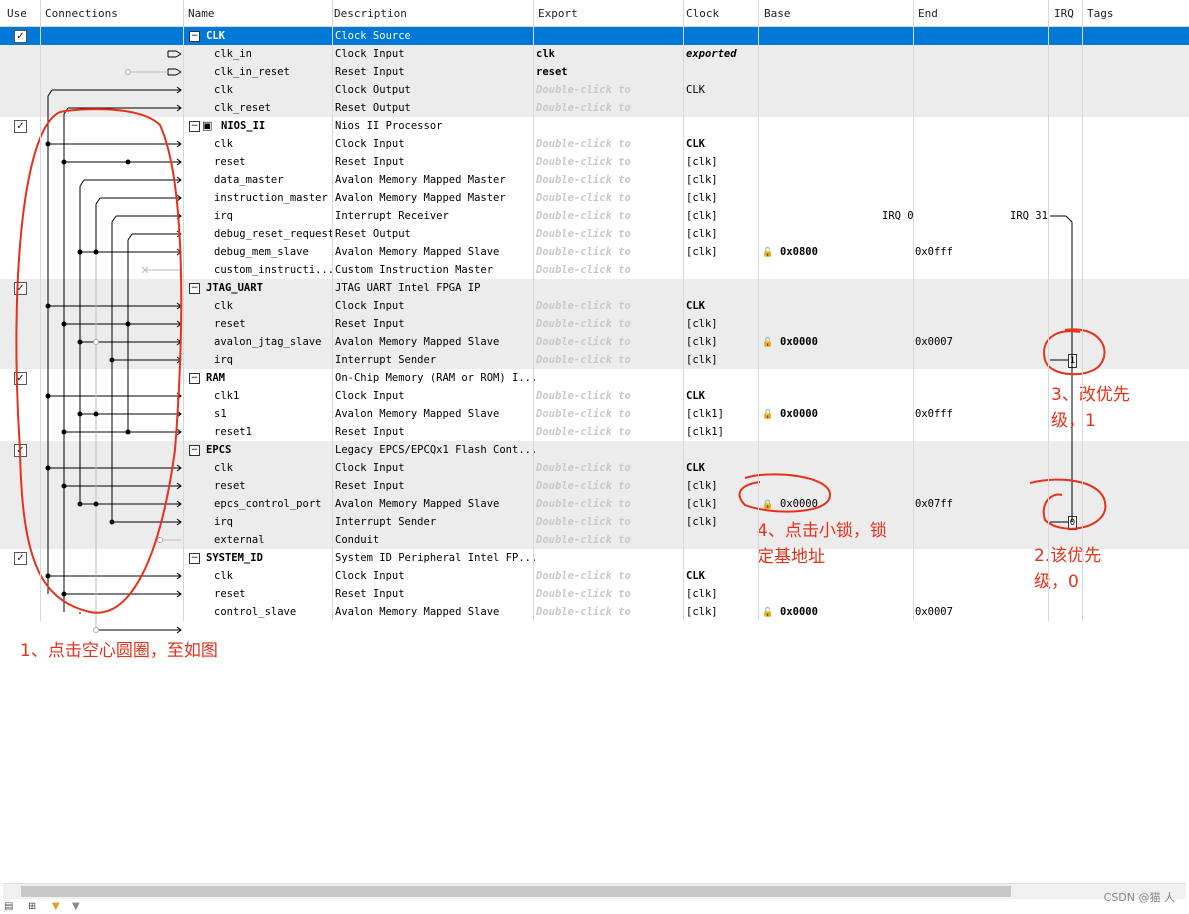  What do you see at coordinates (8, 906) in the screenshot?
I see `filter-icon: ▤` at bounding box center [8, 906].